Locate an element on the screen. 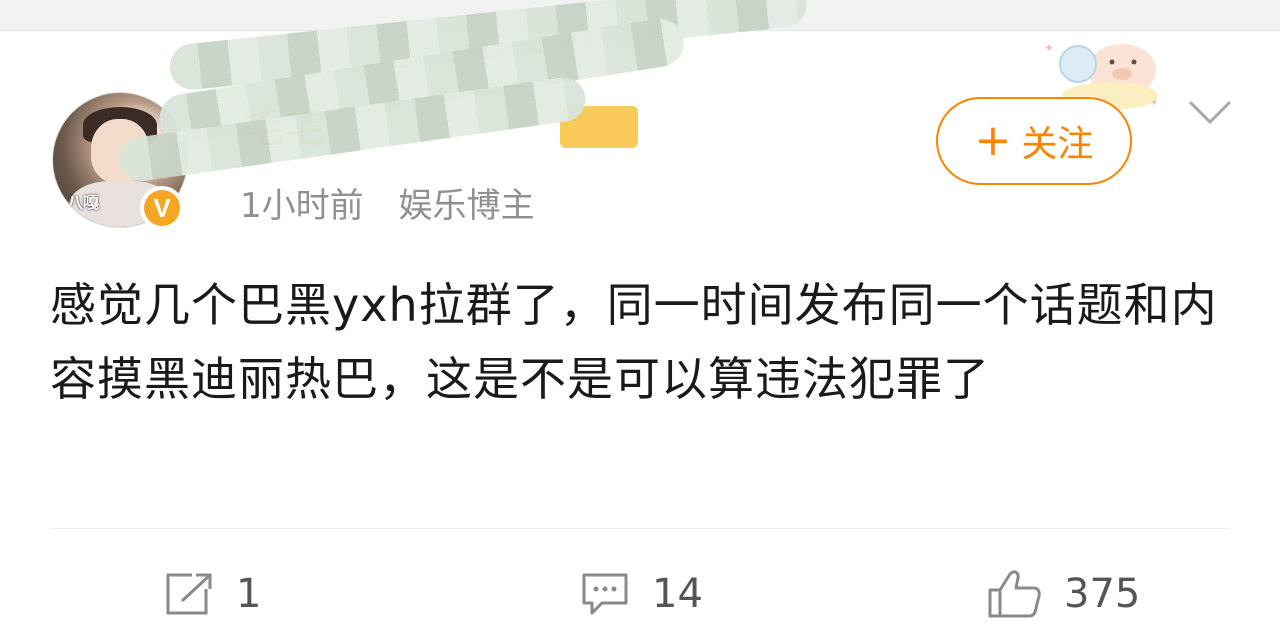 Image resolution: width=1280 pixels, height=641 pixels. like-button: 375 is located at coordinates (1063, 594).